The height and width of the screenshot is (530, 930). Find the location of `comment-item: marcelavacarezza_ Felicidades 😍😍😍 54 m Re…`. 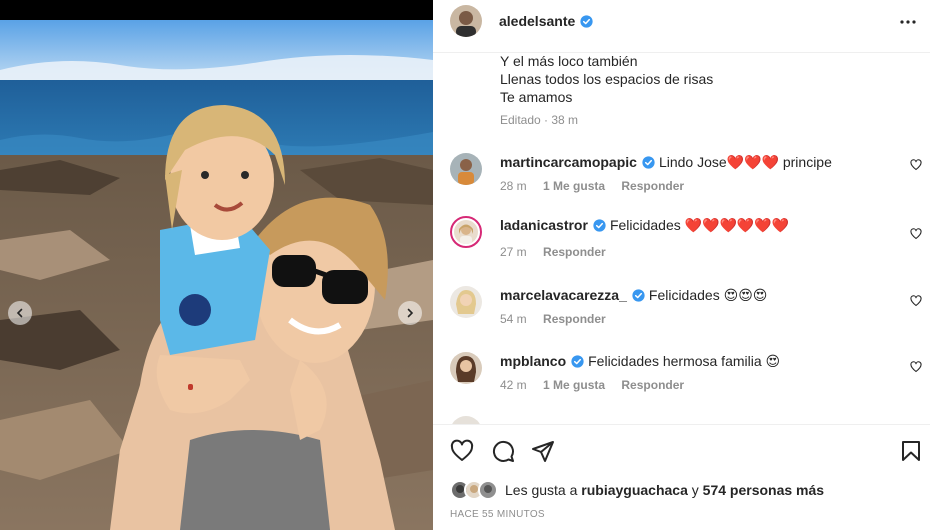

comment-item: marcelavacarezza_ Felicidades 😍😍😍 54 m Re… is located at coordinates (681, 316).